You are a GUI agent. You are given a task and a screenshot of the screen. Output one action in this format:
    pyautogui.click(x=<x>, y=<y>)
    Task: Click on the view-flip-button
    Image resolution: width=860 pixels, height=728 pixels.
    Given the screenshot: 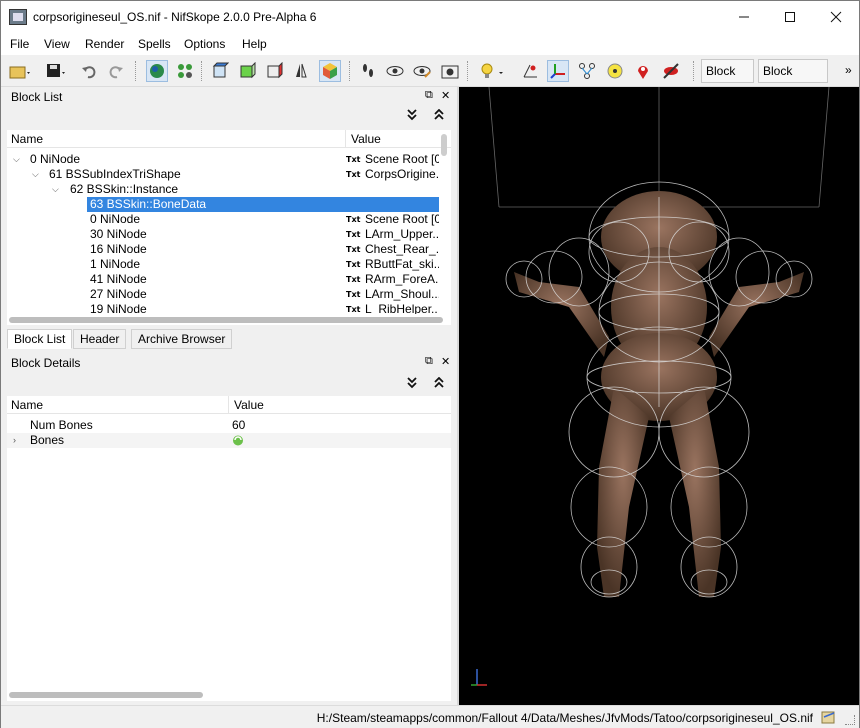 What is the action you would take?
    pyautogui.click(x=301, y=71)
    